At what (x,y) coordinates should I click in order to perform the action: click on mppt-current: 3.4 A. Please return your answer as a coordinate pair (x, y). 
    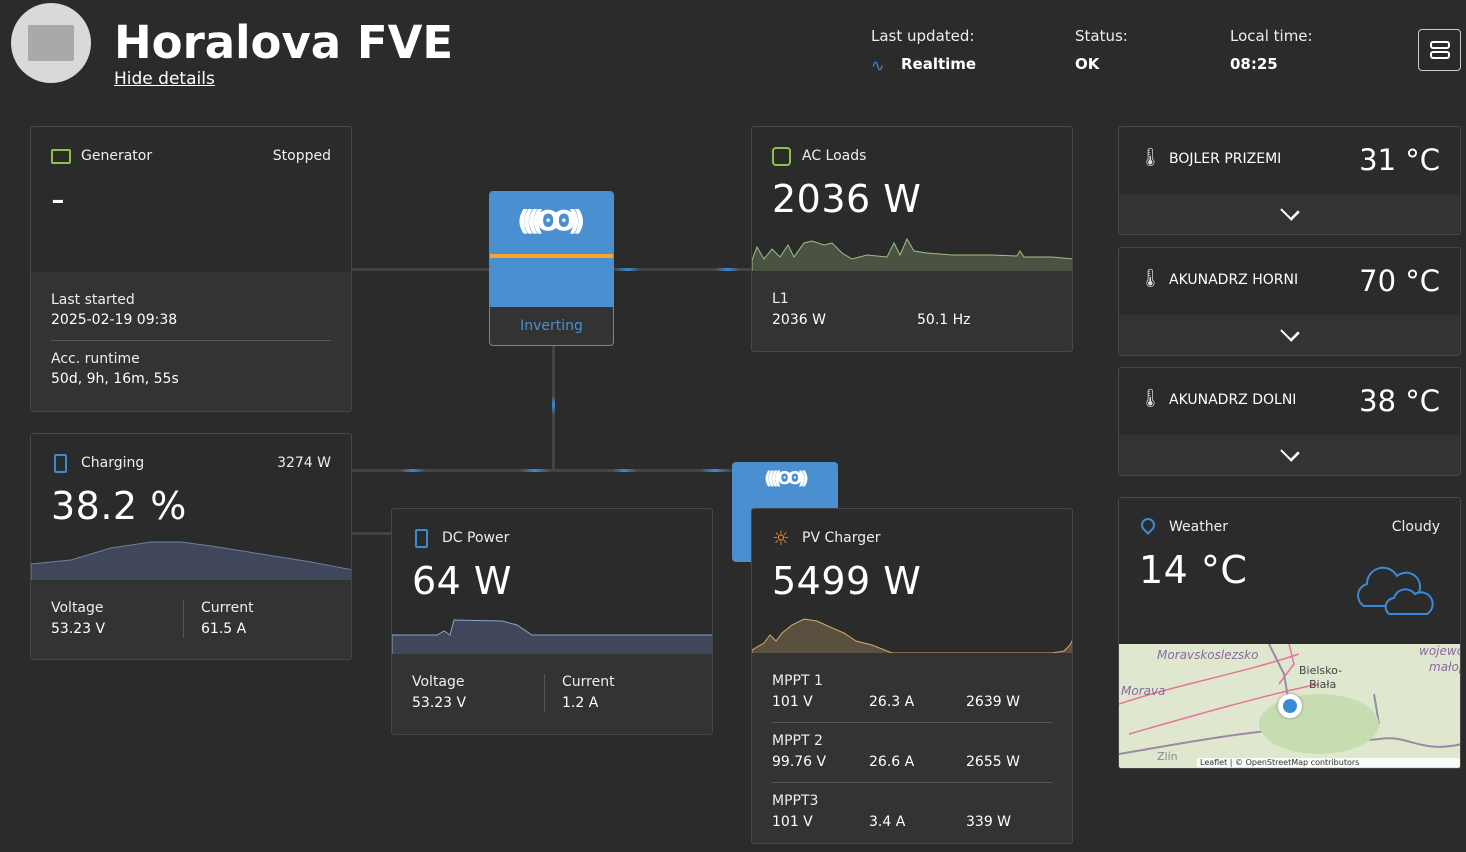
    Looking at the image, I should click on (887, 822).